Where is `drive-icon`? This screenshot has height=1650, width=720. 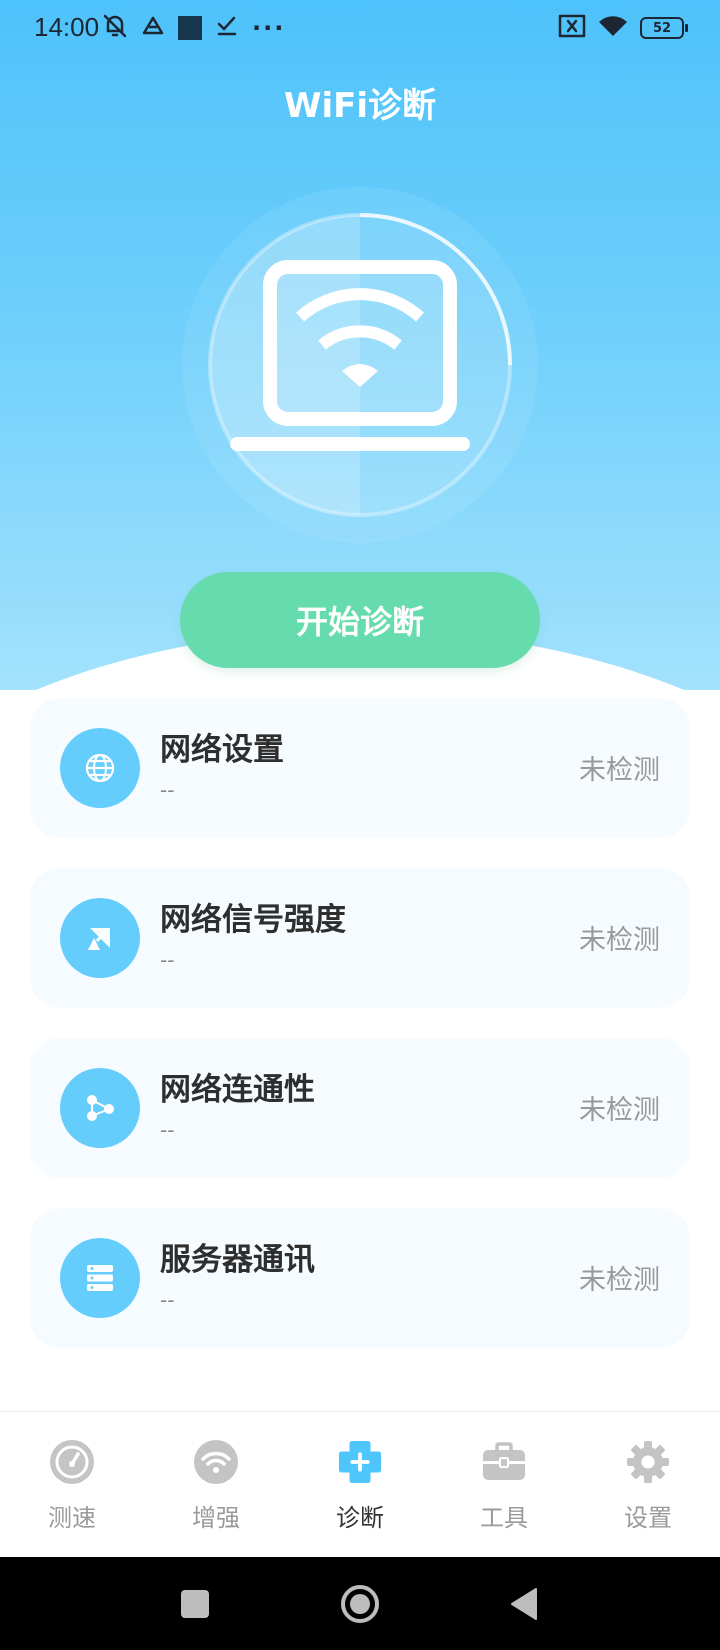
drive-icon is located at coordinates (153, 28).